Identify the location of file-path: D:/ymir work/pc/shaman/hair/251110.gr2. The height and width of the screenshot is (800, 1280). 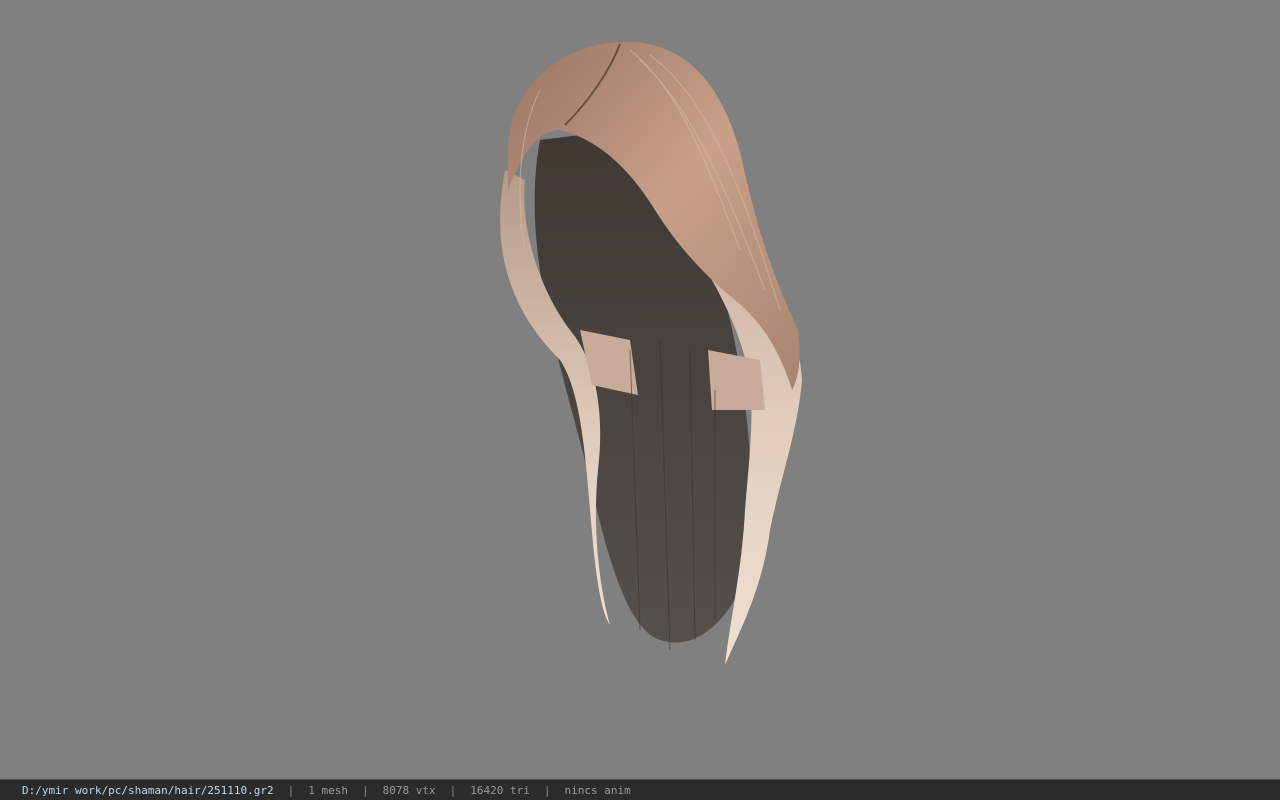
(148, 790).